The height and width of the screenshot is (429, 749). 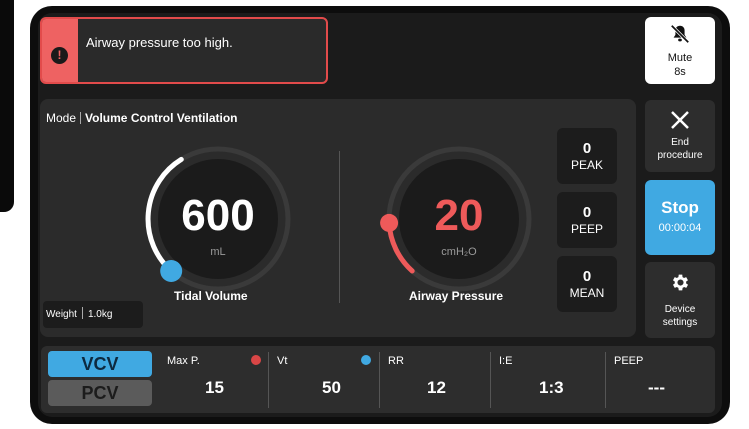 What do you see at coordinates (183, 361) in the screenshot?
I see `max-pressure-label: Max P.` at bounding box center [183, 361].